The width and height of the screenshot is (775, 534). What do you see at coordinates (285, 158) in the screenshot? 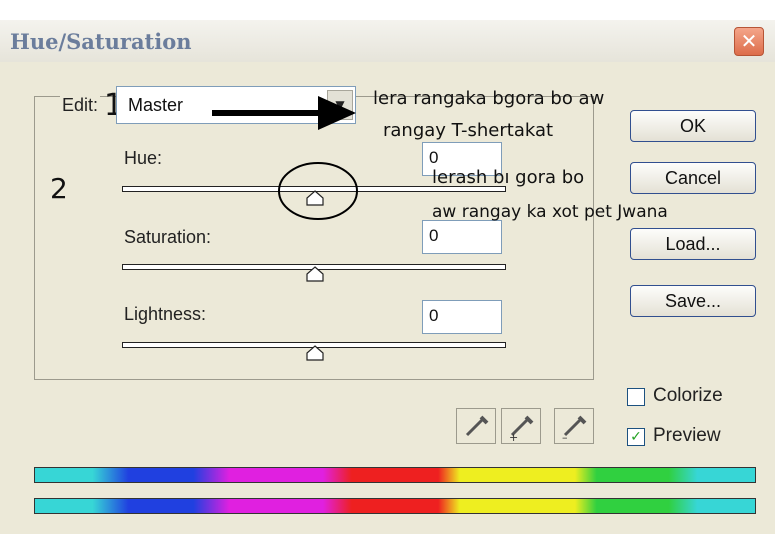
I see `annotation-overlay` at bounding box center [285, 158].